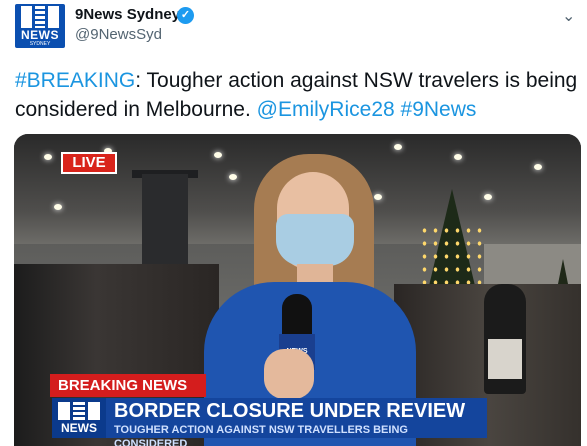 This screenshot has height=446, width=587. What do you see at coordinates (79, 428) in the screenshot?
I see `lower-third-logo-text: NEWS` at bounding box center [79, 428].